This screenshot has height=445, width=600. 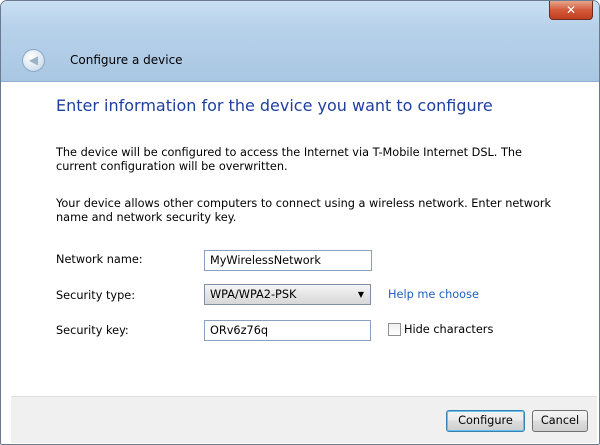 I want to click on hide-characters-checkbox, so click(x=394, y=329).